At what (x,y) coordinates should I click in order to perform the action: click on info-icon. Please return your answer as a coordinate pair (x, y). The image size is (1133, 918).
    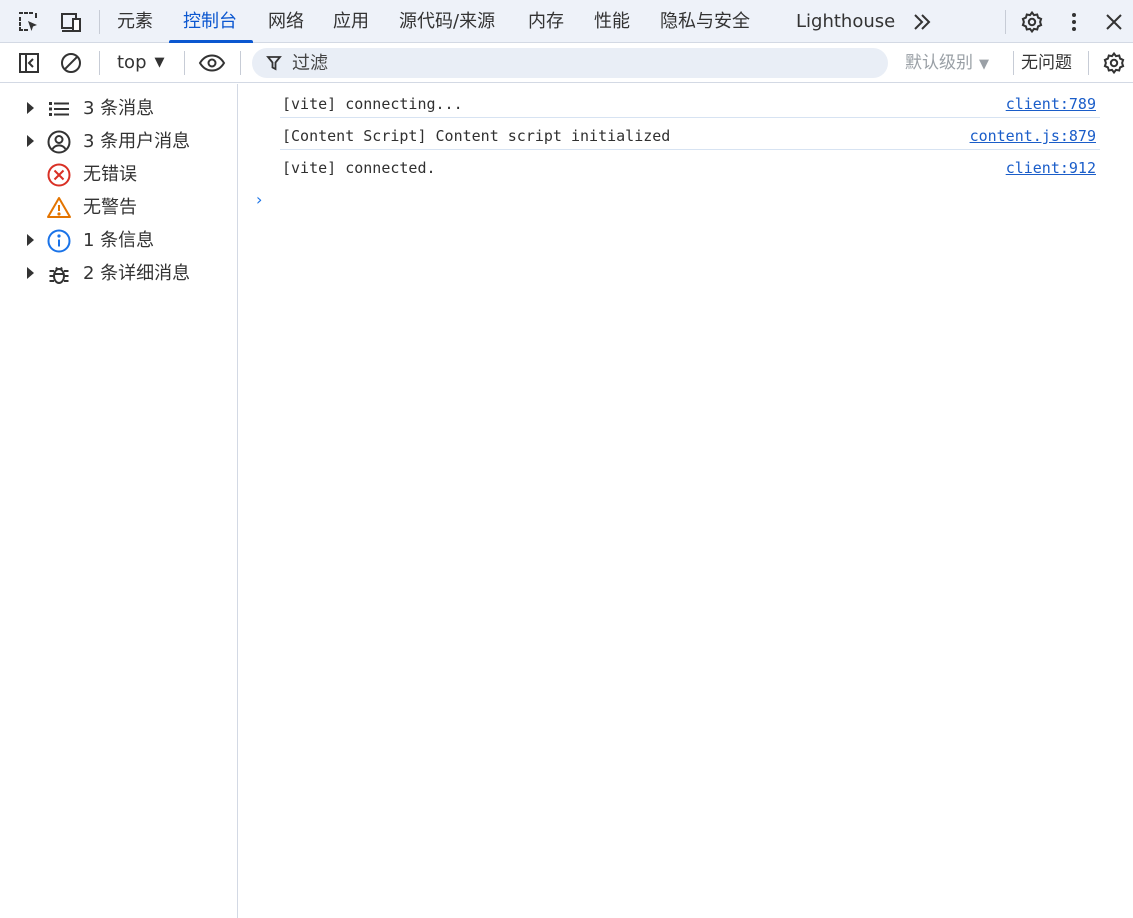
    Looking at the image, I should click on (59, 241).